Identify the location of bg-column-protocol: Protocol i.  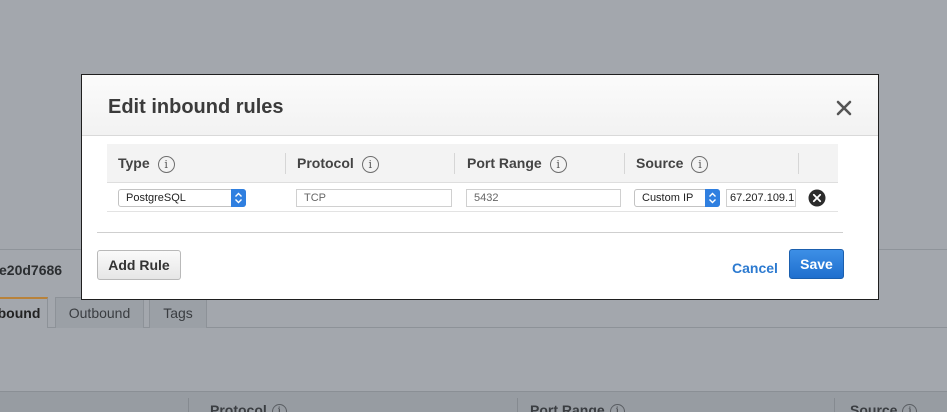
(248, 407).